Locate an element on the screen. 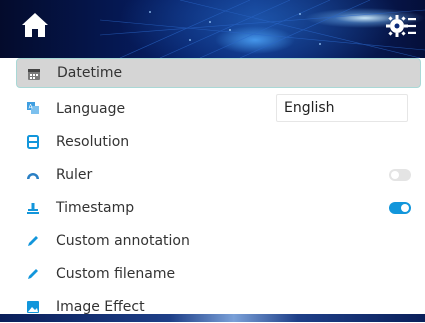  image-icon is located at coordinates (33, 307).